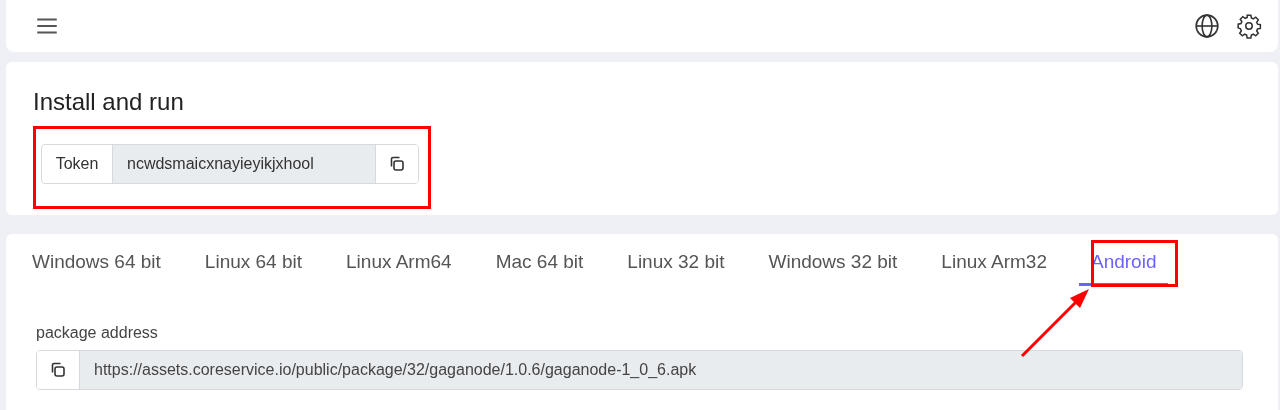 The width and height of the screenshot is (1280, 410). Describe the element at coordinates (994, 268) in the screenshot. I see `platform-tab: Linux Arm32` at that location.